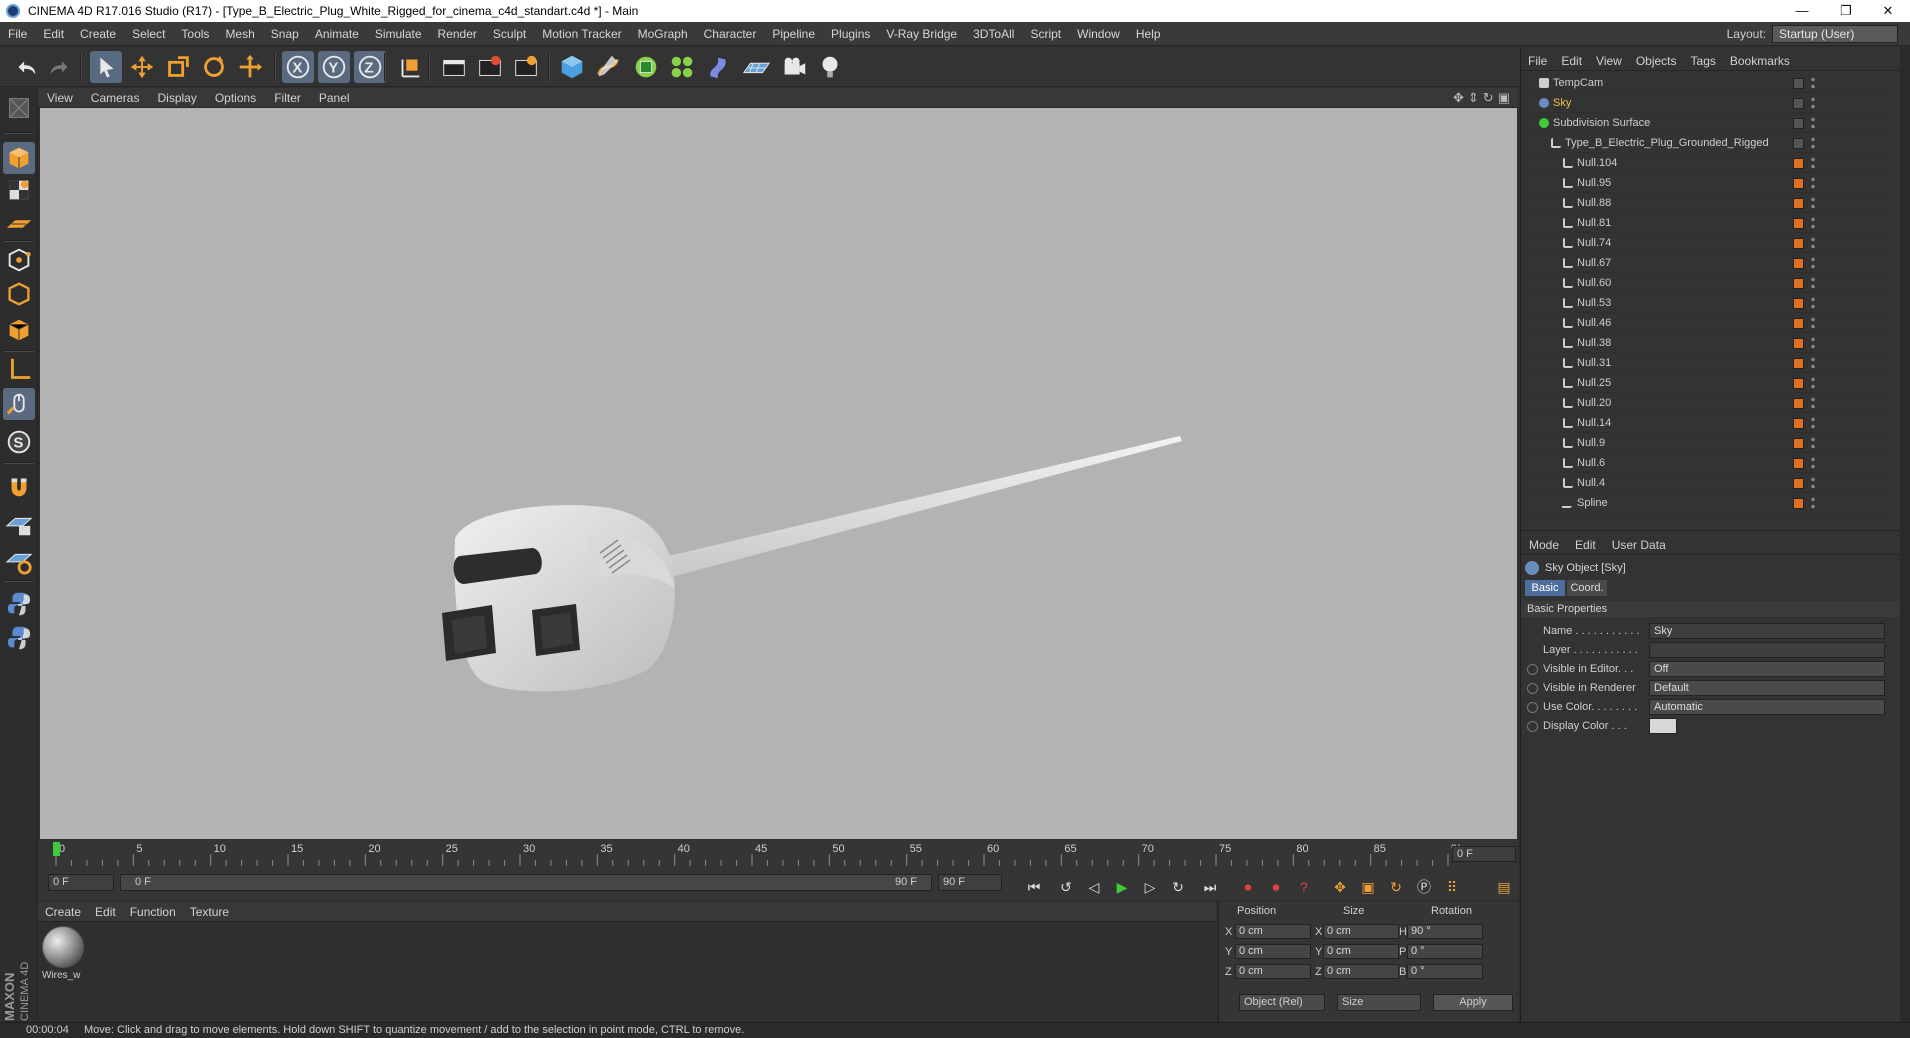 This screenshot has height=1038, width=1910. Describe the element at coordinates (19, 158) in the screenshot. I see `model-mode-icon` at that location.